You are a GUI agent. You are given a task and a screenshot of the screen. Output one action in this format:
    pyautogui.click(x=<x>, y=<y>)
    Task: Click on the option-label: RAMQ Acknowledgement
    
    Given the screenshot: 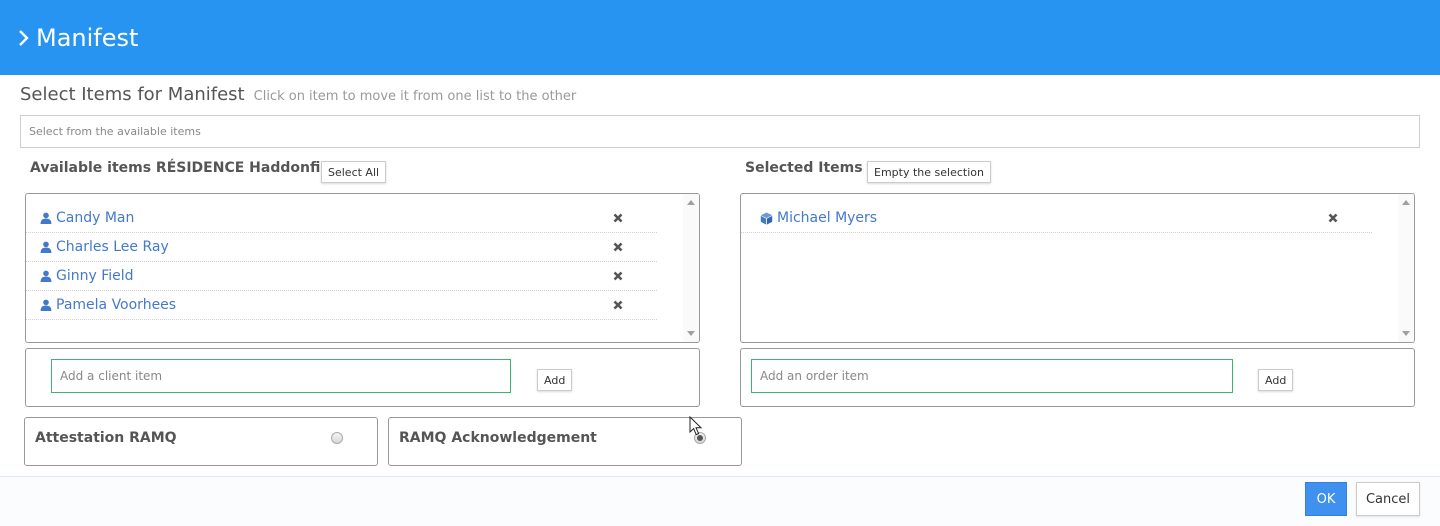 What is the action you would take?
    pyautogui.click(x=498, y=438)
    